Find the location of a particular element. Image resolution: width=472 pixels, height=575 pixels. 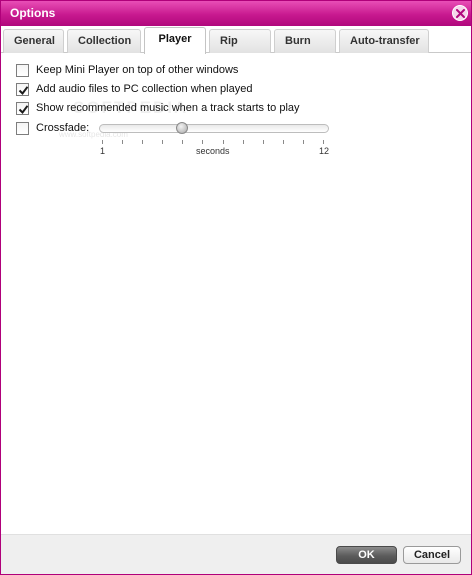

crossfade-slider-track is located at coordinates (214, 128).